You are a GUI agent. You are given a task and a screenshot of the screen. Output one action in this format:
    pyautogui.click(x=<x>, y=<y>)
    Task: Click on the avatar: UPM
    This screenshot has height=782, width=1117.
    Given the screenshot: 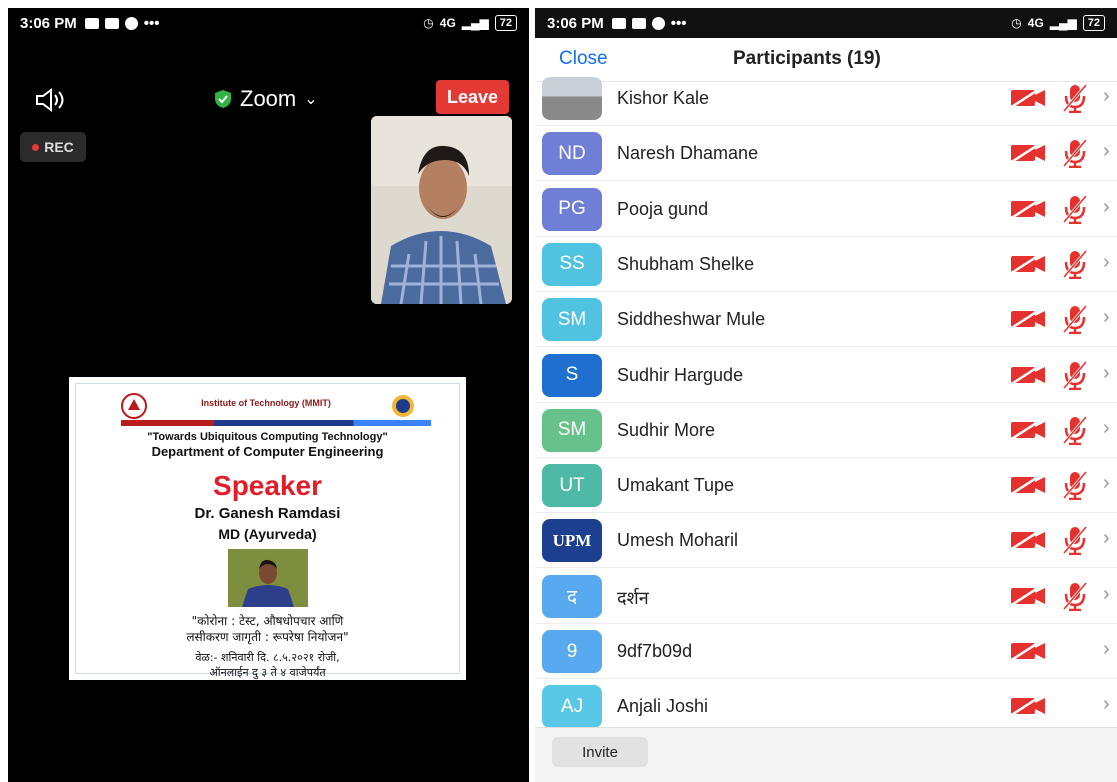 What is the action you would take?
    pyautogui.click(x=572, y=541)
    